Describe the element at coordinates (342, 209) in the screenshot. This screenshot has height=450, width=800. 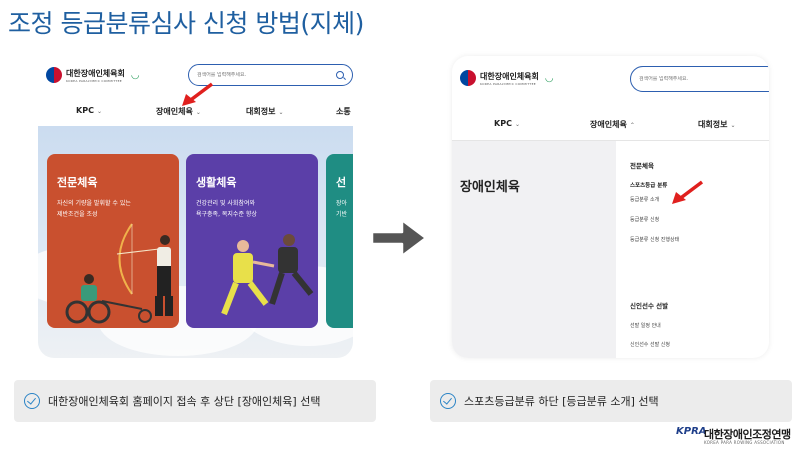
I see `card-desc: 장아 기반` at that location.